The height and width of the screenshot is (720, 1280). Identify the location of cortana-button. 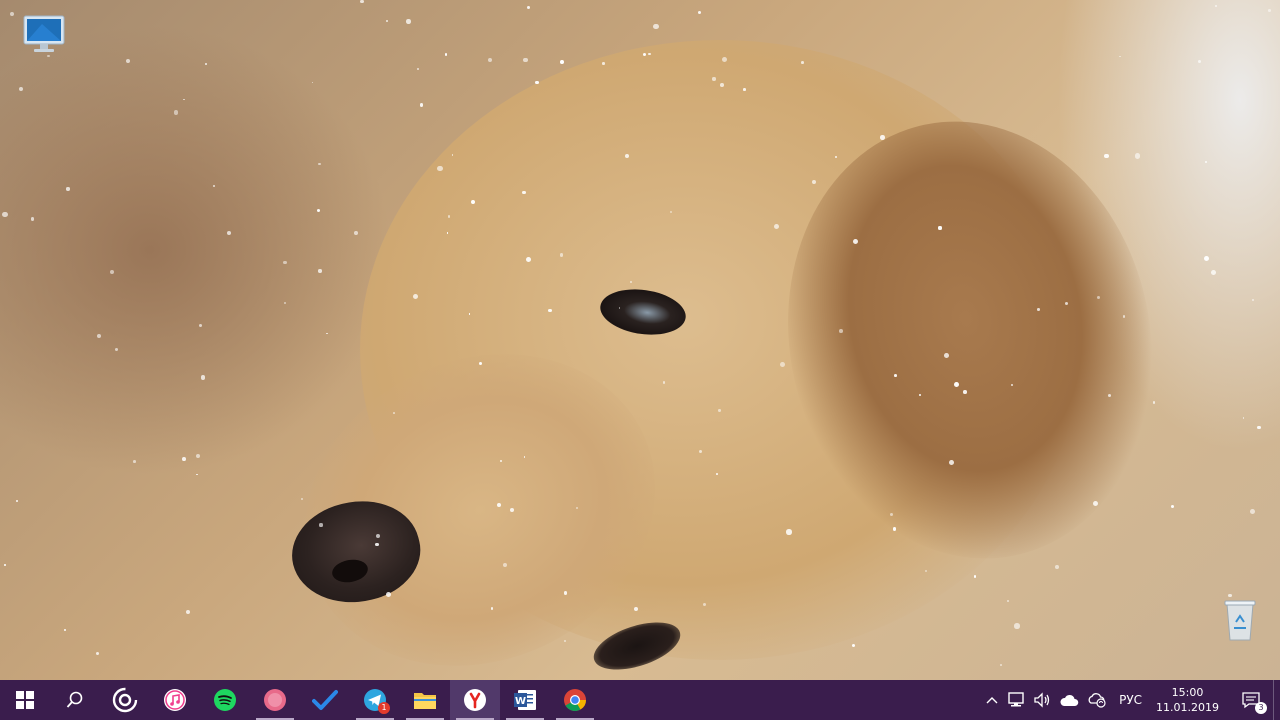
(125, 700).